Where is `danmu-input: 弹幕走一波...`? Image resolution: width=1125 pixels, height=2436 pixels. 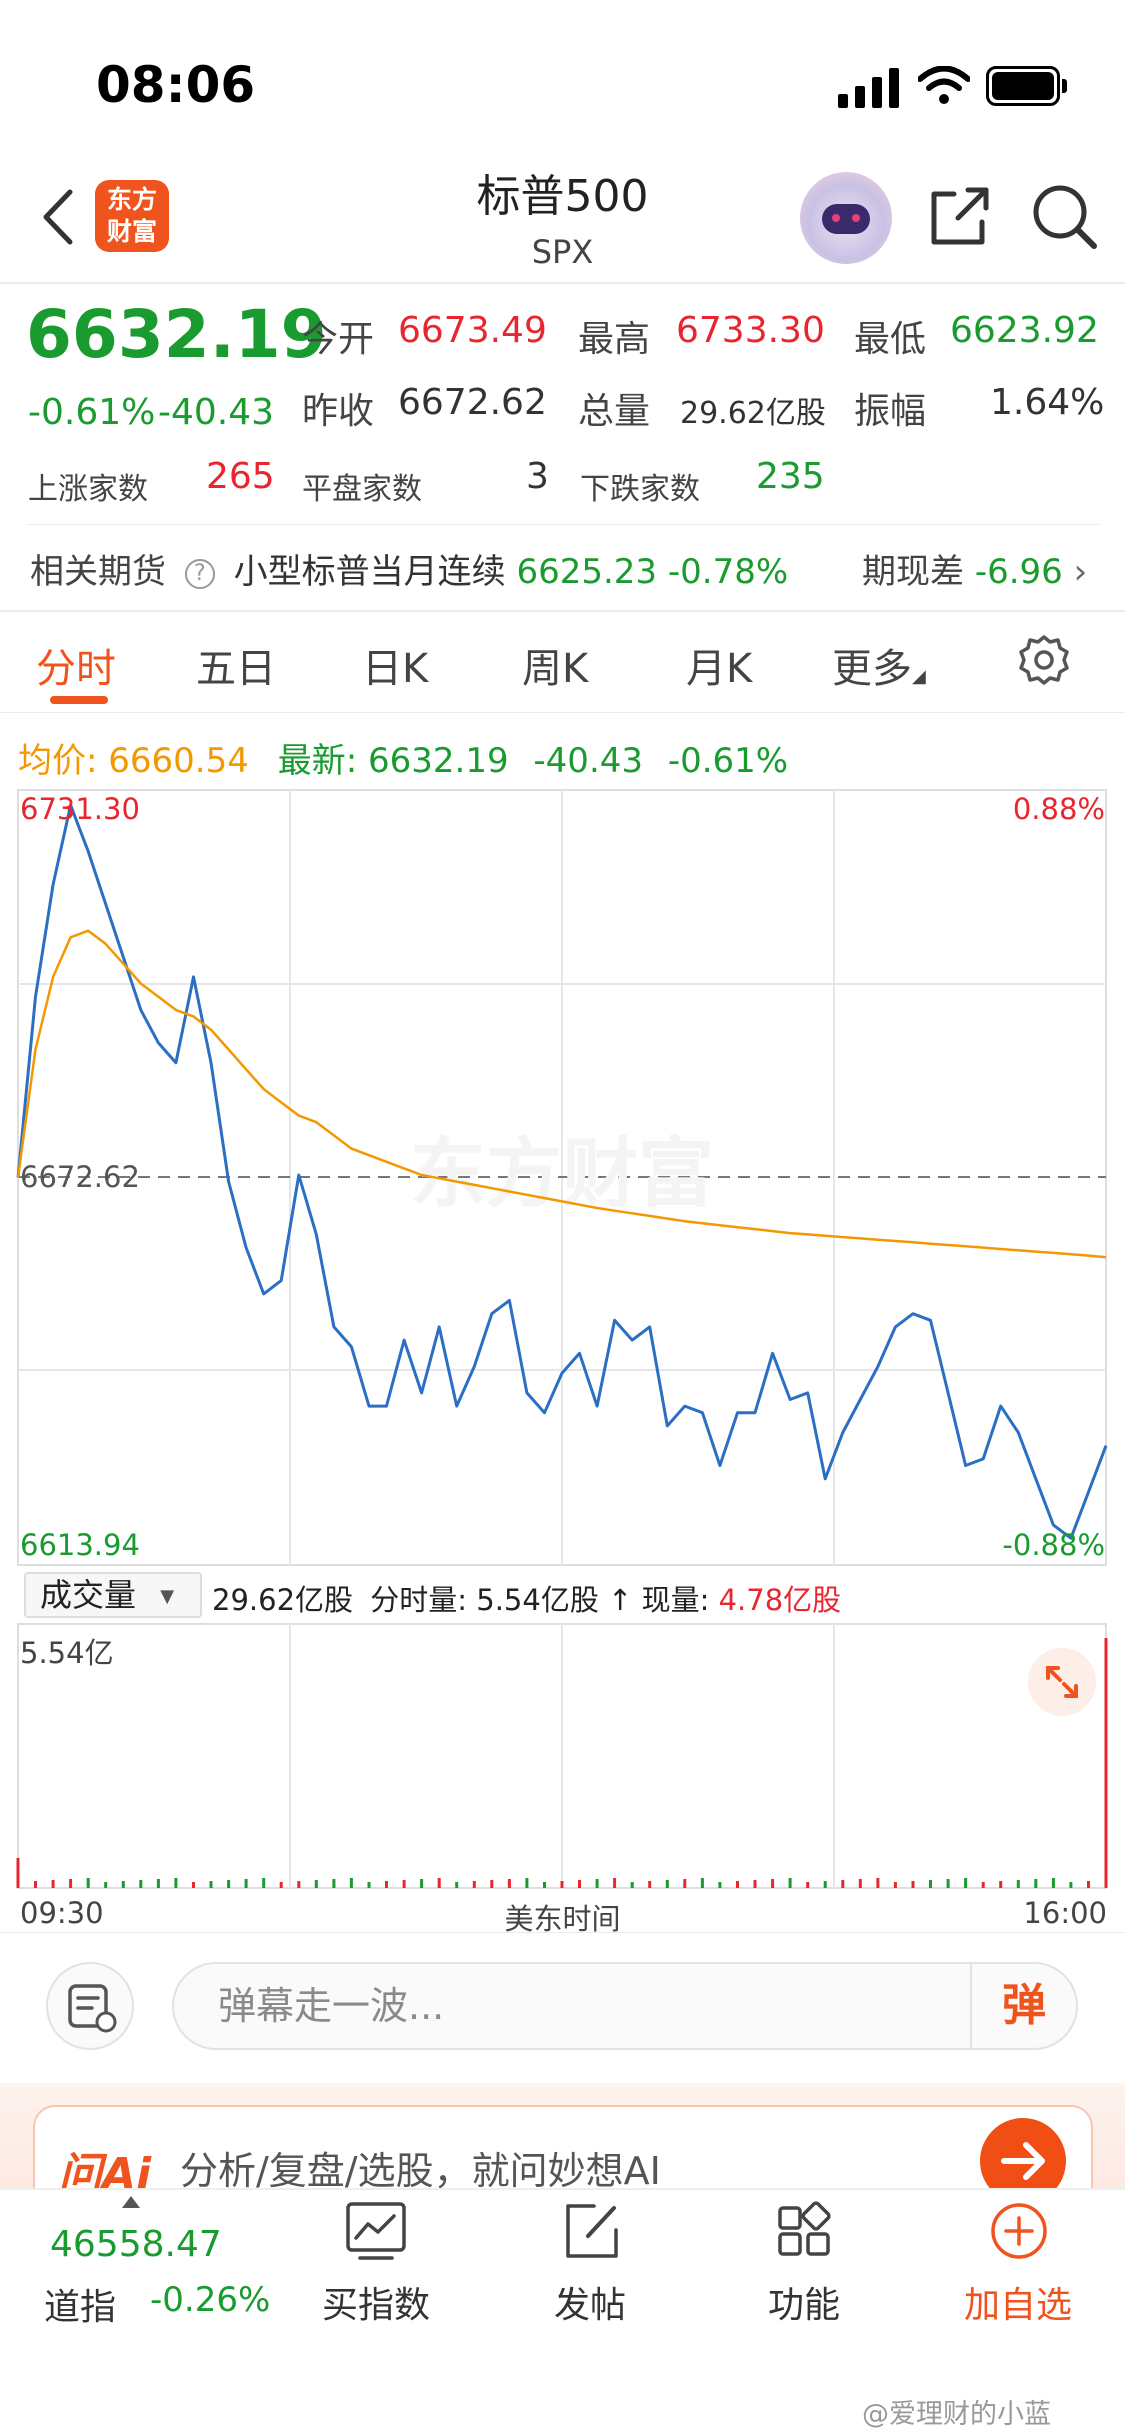 danmu-input: 弹幕走一波... is located at coordinates (625, 2006).